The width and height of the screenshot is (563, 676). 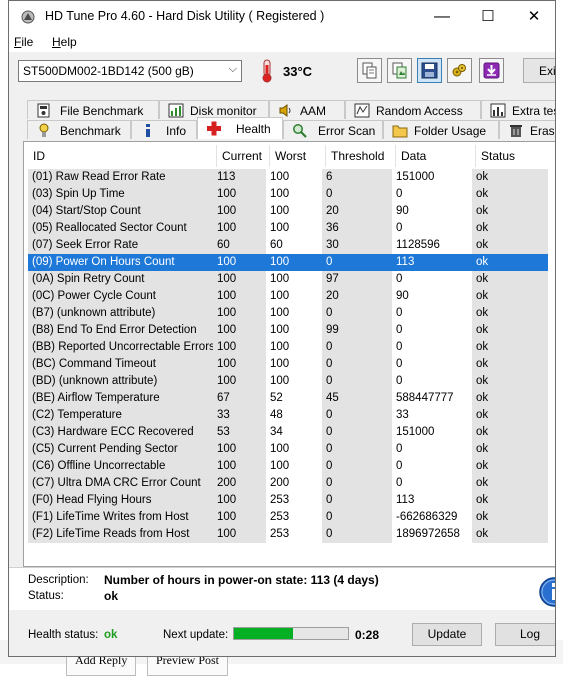 What do you see at coordinates (239, 177) in the screenshot?
I see `cell-current: 113` at bounding box center [239, 177].